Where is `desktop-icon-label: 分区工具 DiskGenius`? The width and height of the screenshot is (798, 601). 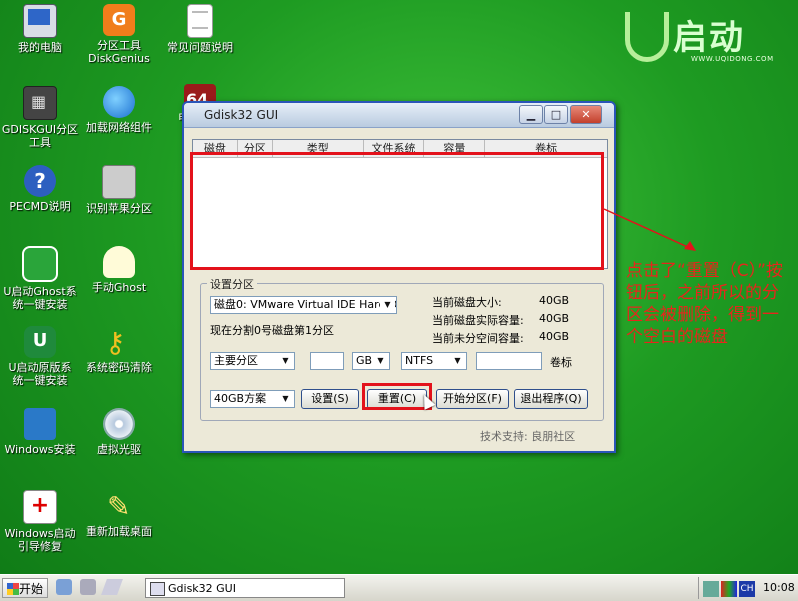
desktop-icon-label: 分区工具 DiskGenius is located at coordinates (119, 52).